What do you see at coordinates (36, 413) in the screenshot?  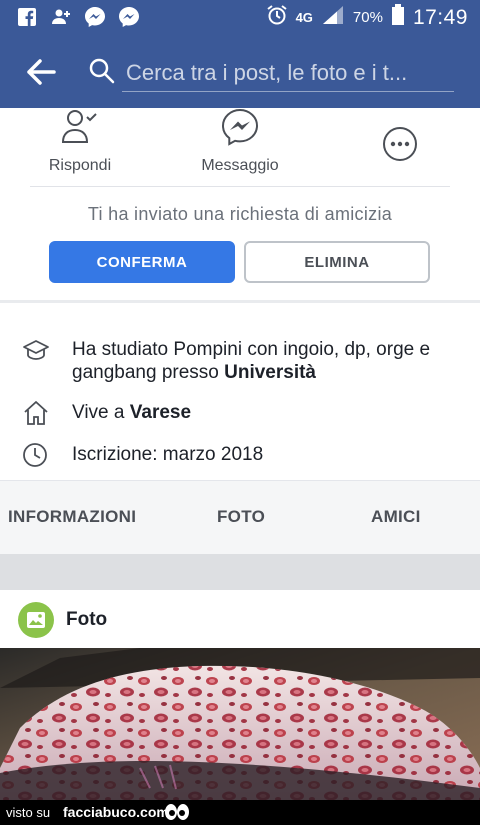 I see `home-icon` at bounding box center [36, 413].